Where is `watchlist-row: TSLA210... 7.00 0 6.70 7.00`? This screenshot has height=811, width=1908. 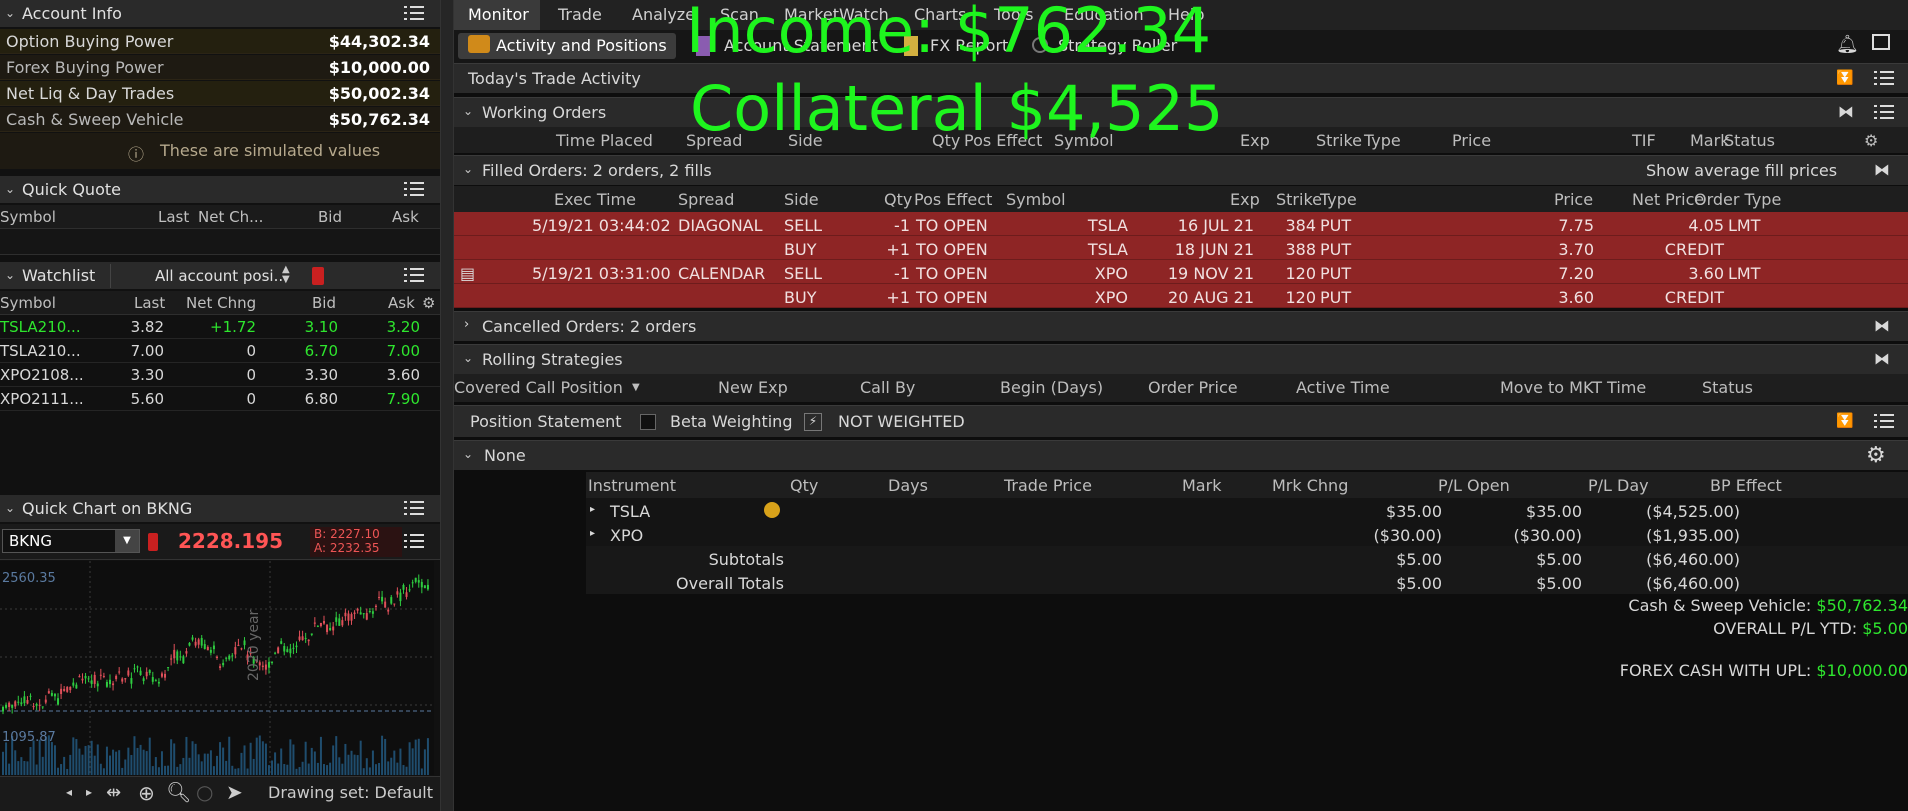 watchlist-row: TSLA210... 7.00 0 6.70 7.00 is located at coordinates (220, 351).